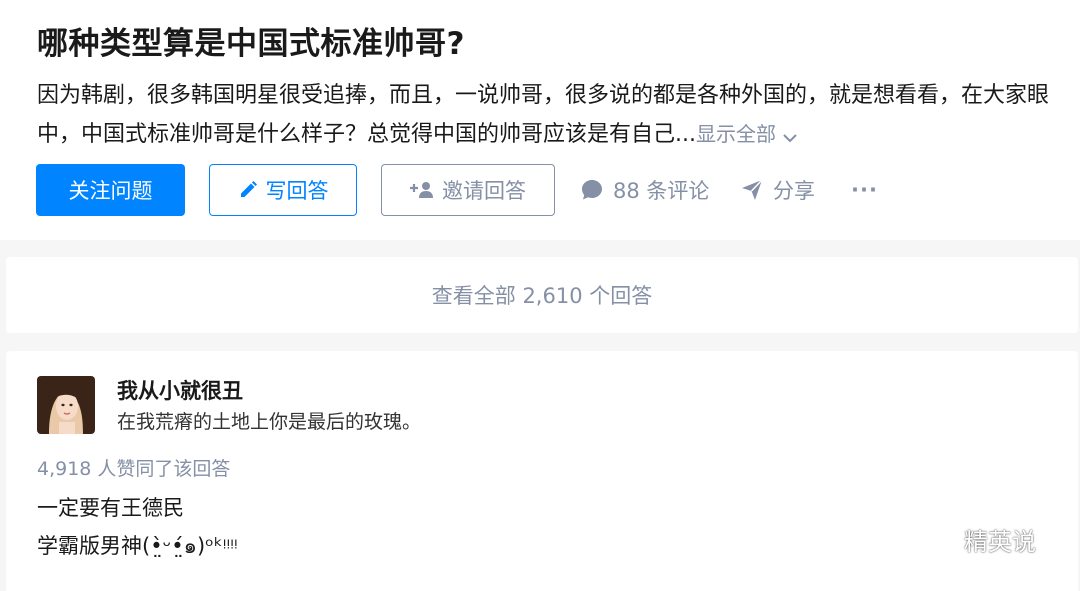 The height and width of the screenshot is (591, 1080). I want to click on question-title: 哪种类型算是中国式标准帅哥?, so click(251, 44).